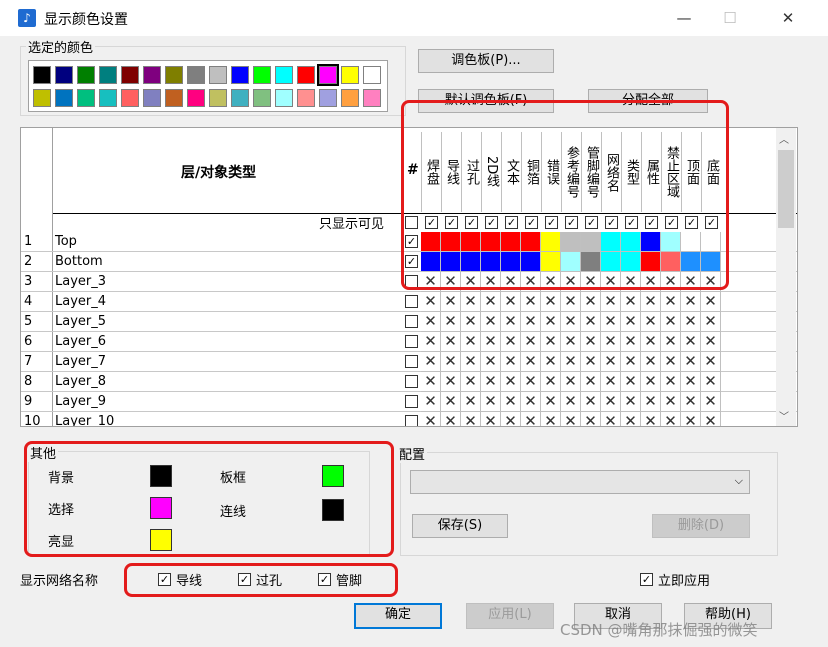  What do you see at coordinates (580, 482) in the screenshot?
I see `config-select: ⌵` at bounding box center [580, 482].